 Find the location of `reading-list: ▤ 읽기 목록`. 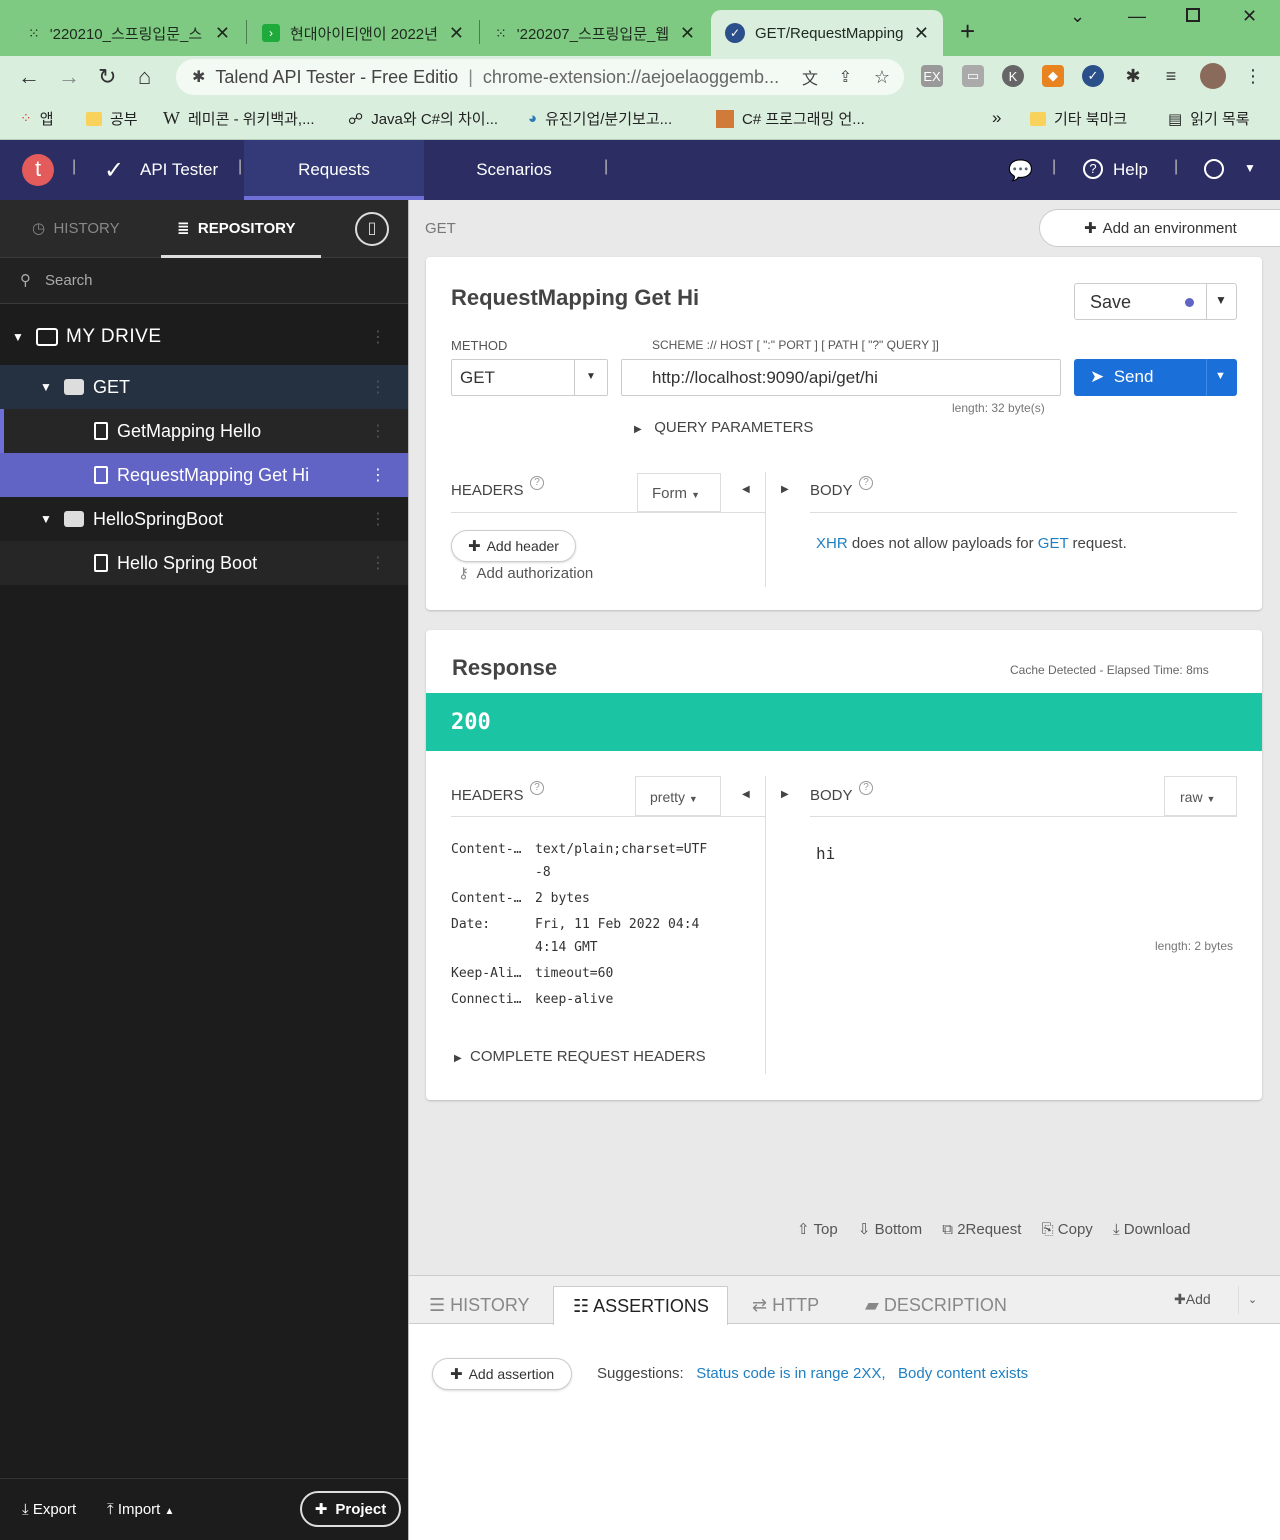

reading-list: ▤ 읽기 목록 is located at coordinates (1209, 118).